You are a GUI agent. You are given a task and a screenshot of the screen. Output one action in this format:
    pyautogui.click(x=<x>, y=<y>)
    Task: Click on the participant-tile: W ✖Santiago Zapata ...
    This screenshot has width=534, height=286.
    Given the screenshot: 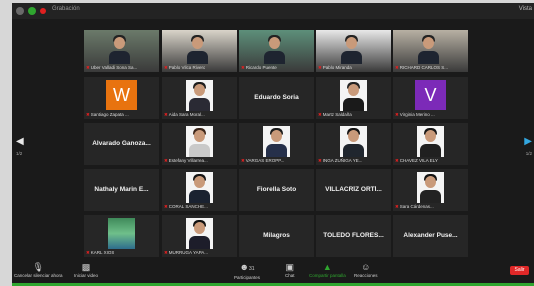 What is the action you would take?
    pyautogui.click(x=121, y=98)
    